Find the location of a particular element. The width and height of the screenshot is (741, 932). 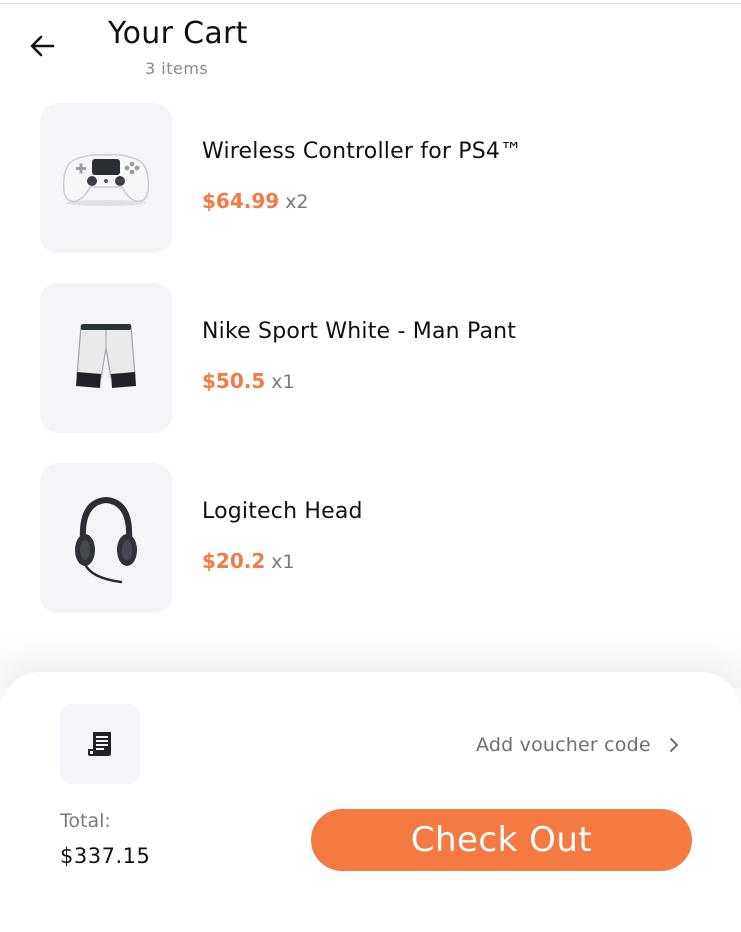

back-button is located at coordinates (42, 46).